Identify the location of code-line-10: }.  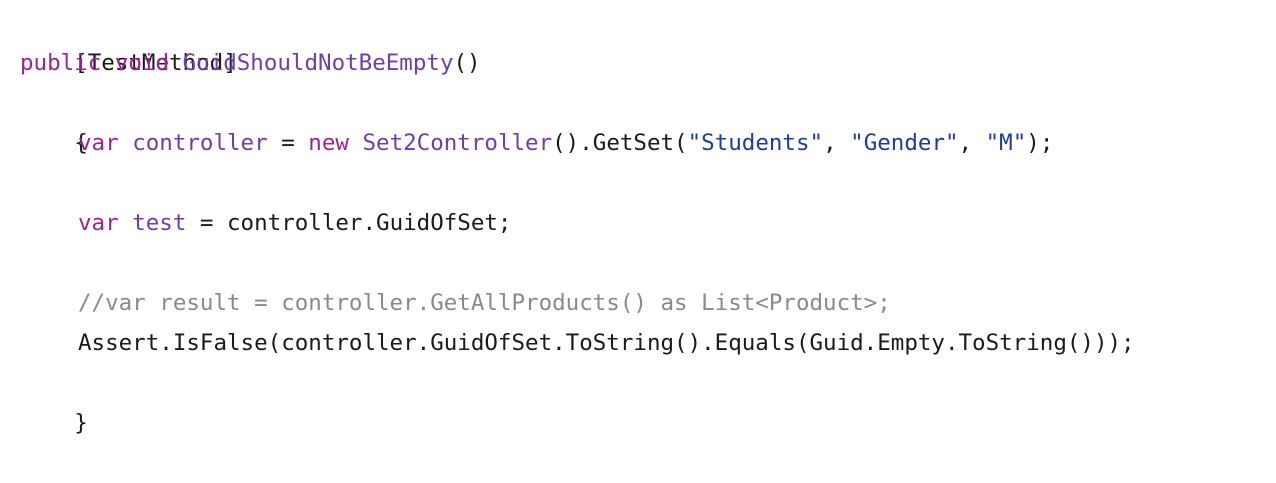
(648, 399).